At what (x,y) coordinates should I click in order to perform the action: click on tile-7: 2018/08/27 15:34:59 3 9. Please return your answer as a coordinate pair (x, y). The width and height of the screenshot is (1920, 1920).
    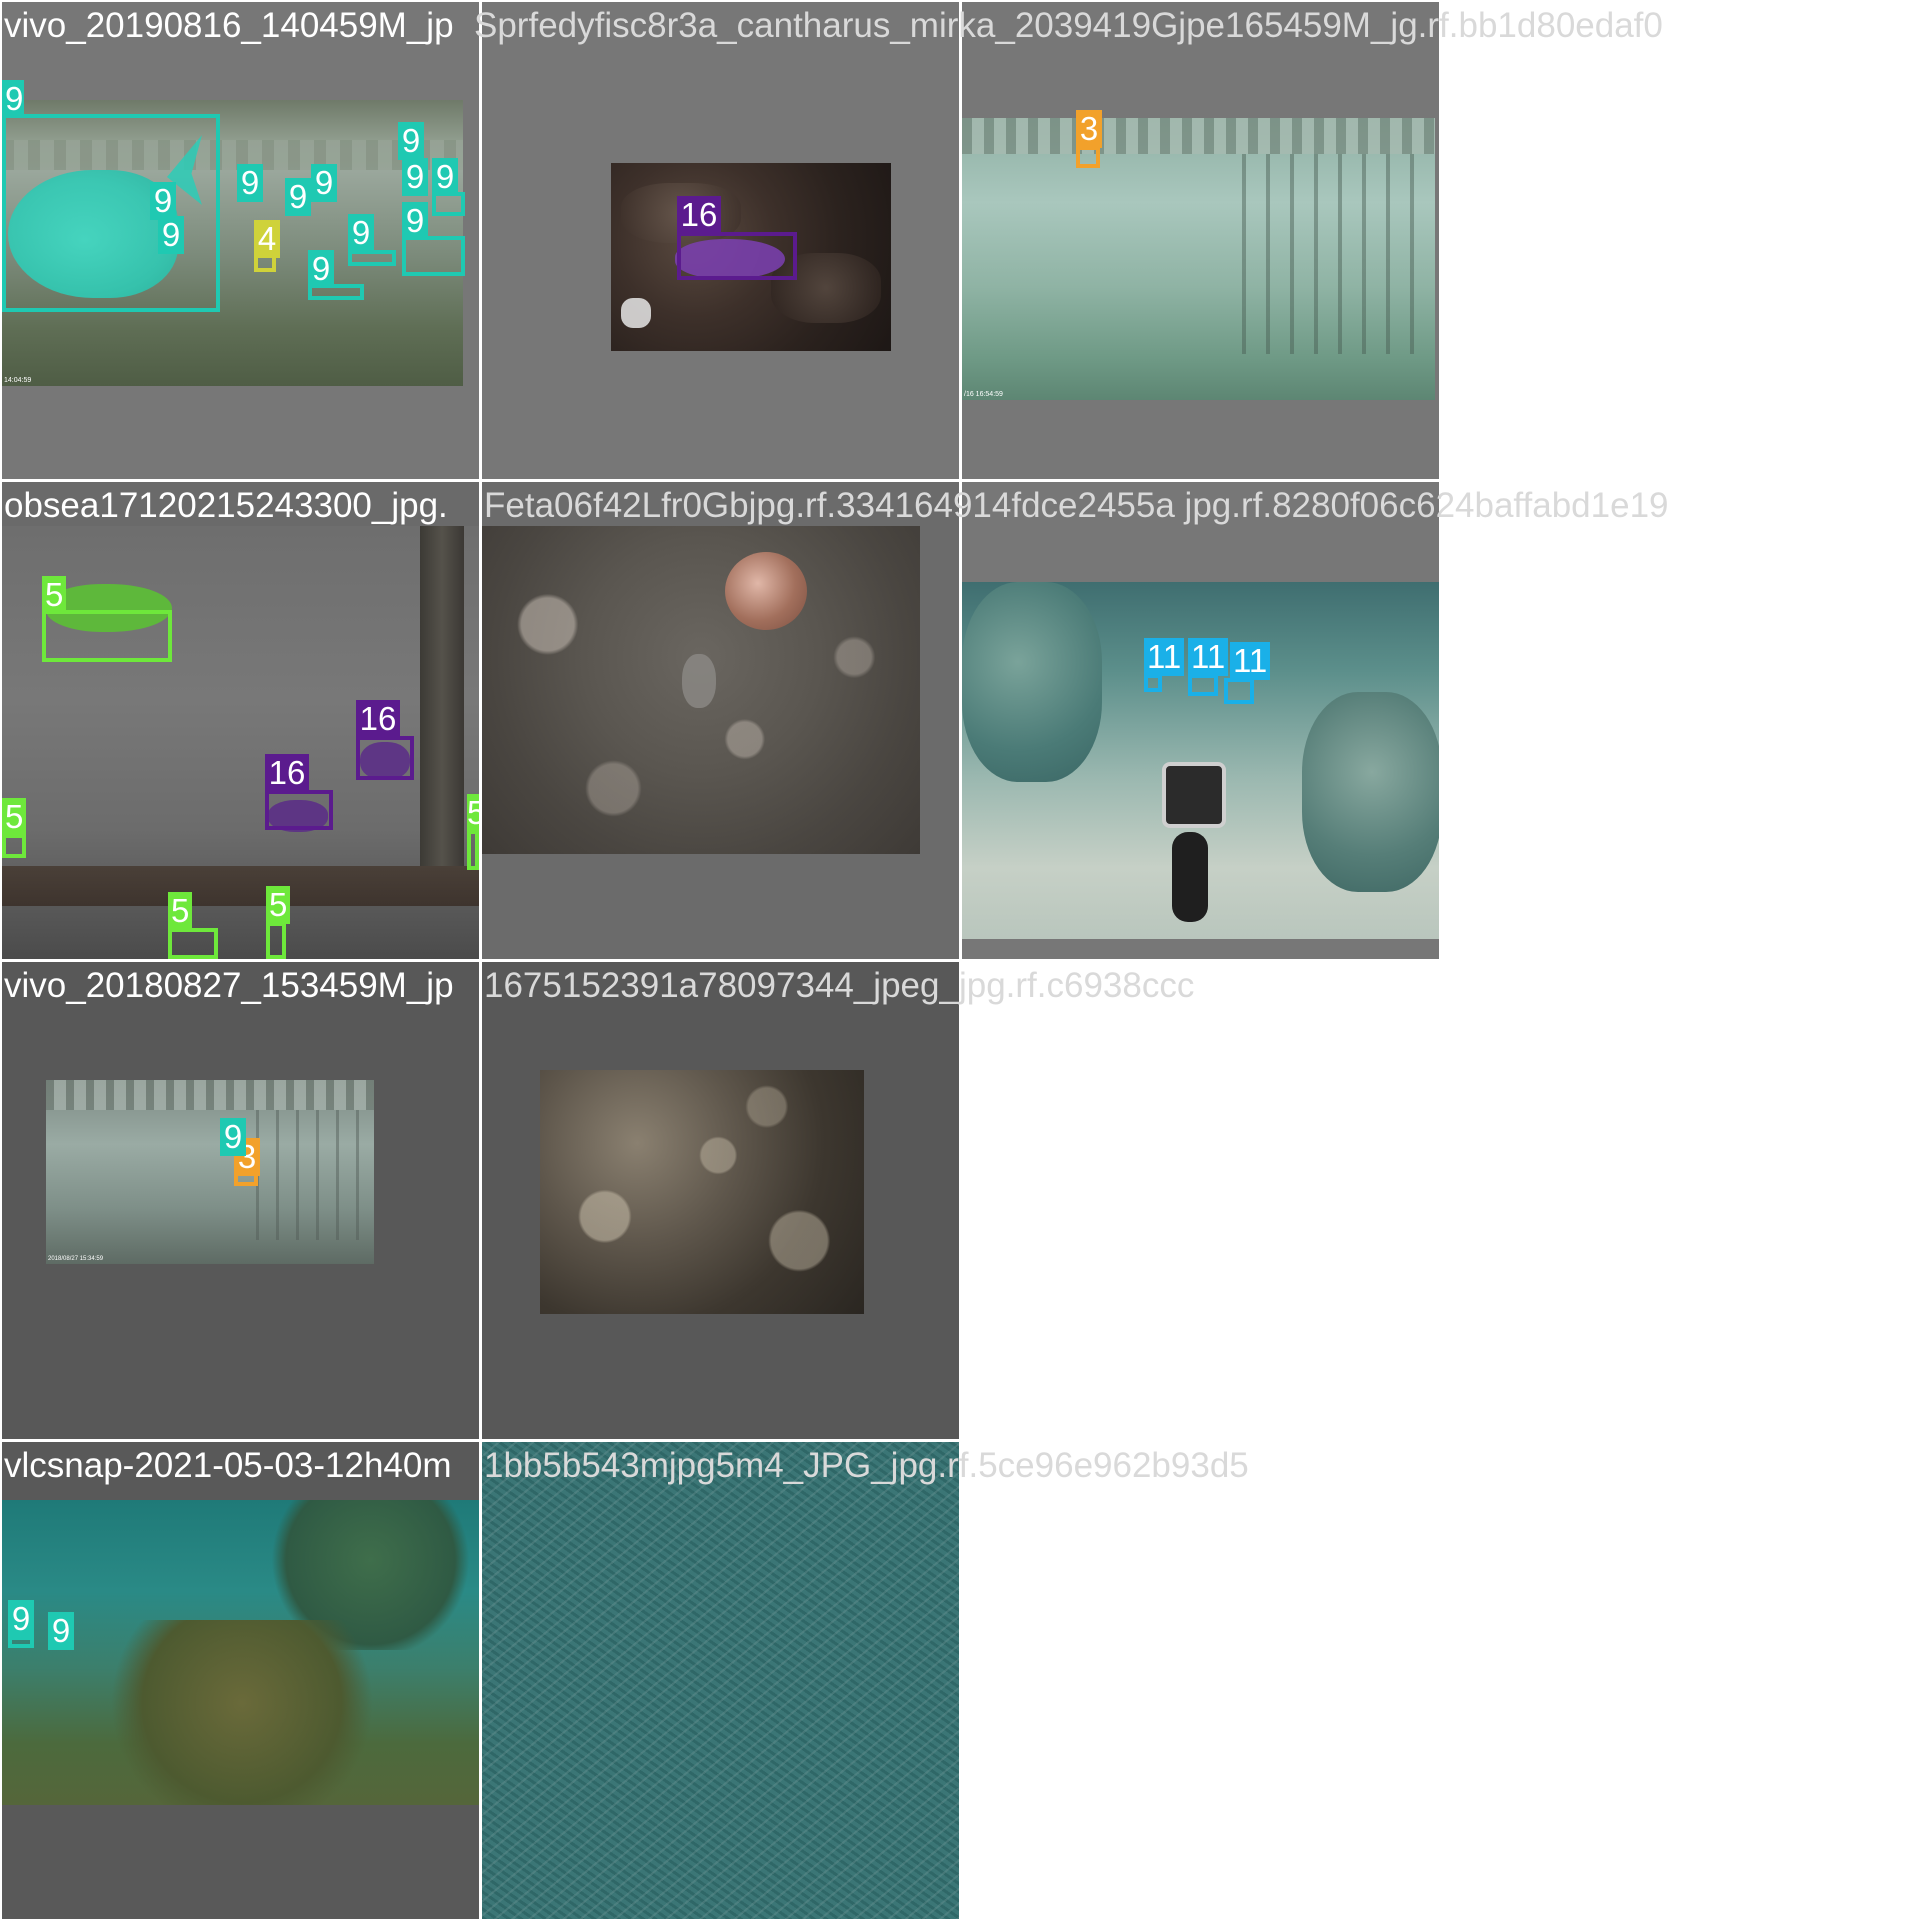
    Looking at the image, I should click on (240, 1200).